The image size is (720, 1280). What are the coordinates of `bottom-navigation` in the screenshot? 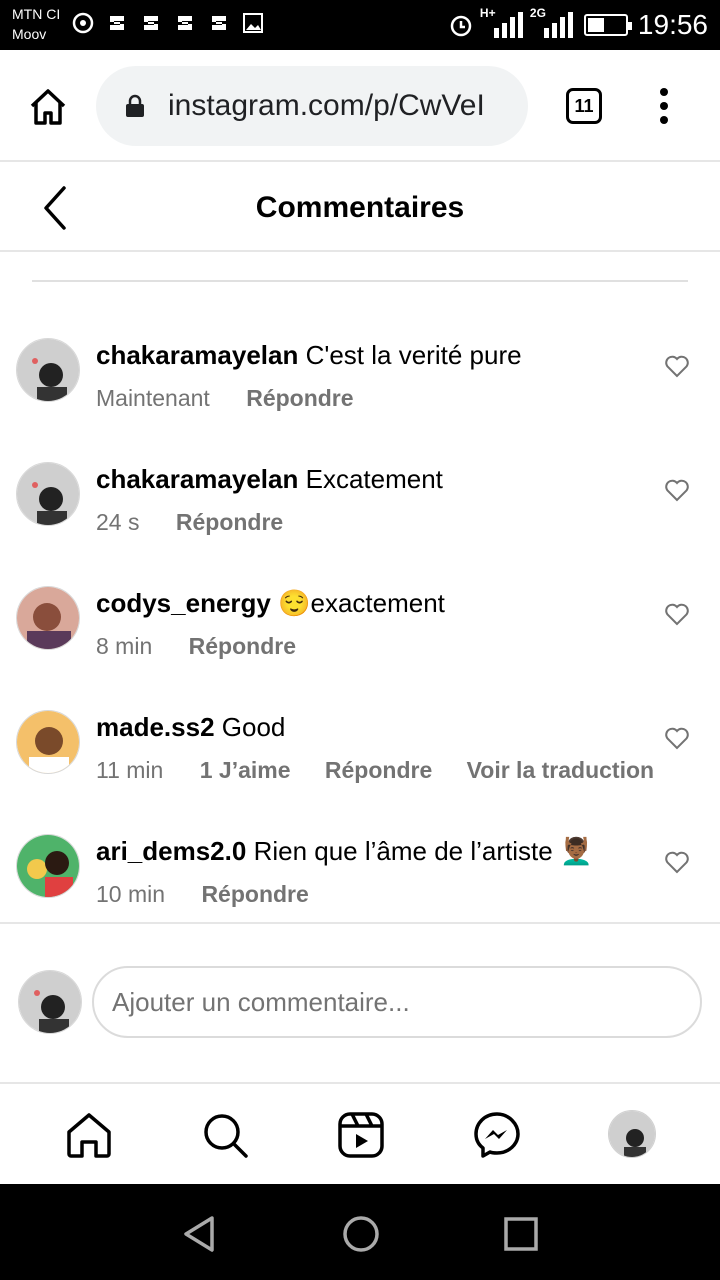 It's located at (360, 1135).